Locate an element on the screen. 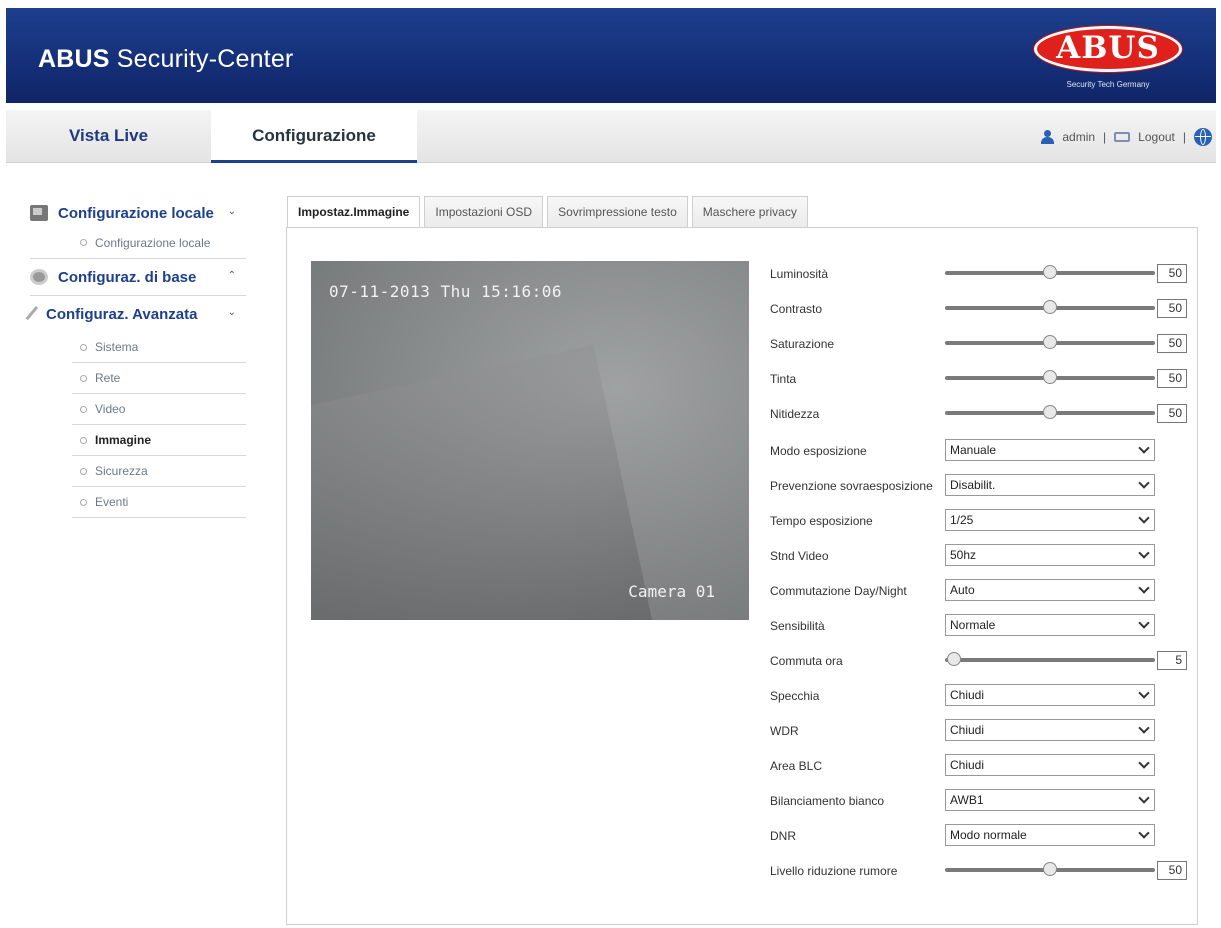  setting-row-stnd-video: Stnd Video 50hz is located at coordinates (980, 556).